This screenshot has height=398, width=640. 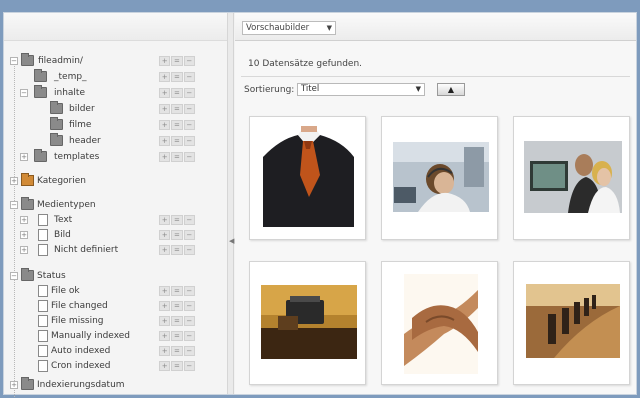 I want to click on tree-item-text: + Text + = −, so click(x=116, y=220).